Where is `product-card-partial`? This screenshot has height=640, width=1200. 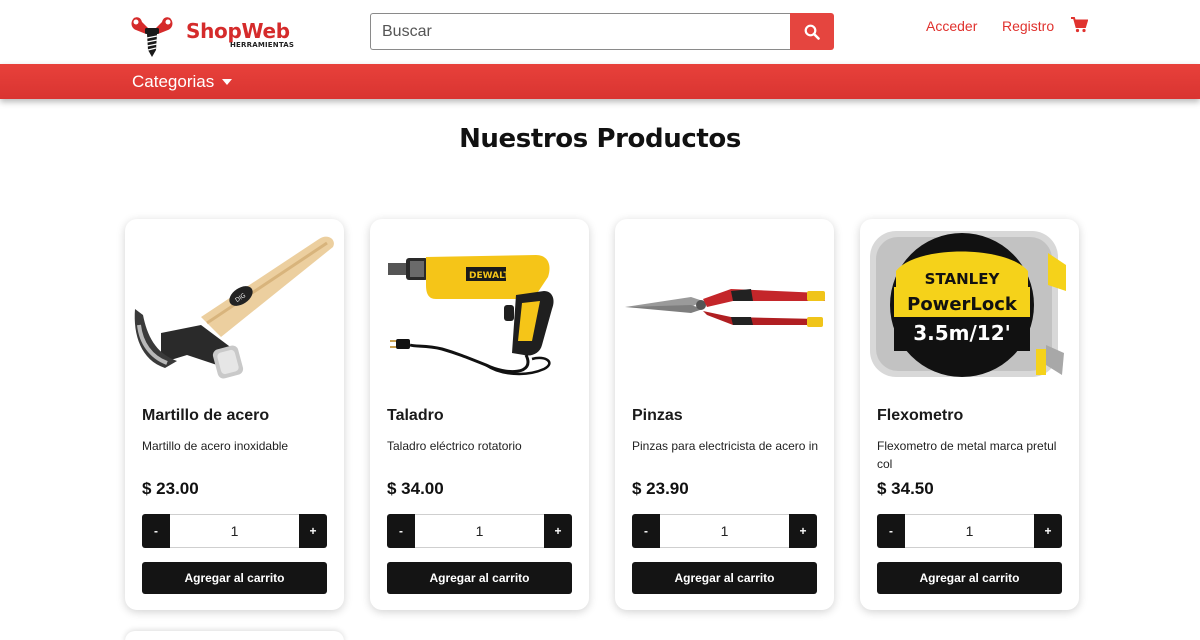
product-card-partial is located at coordinates (234, 635).